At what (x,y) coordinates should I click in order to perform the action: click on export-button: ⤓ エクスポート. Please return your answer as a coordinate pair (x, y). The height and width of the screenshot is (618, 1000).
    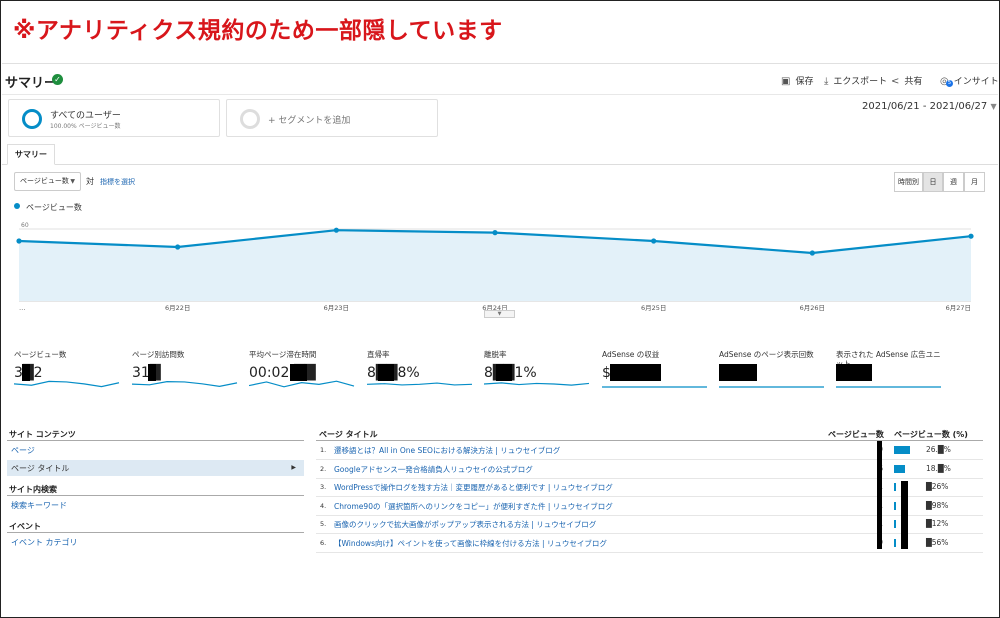
    Looking at the image, I should click on (855, 80).